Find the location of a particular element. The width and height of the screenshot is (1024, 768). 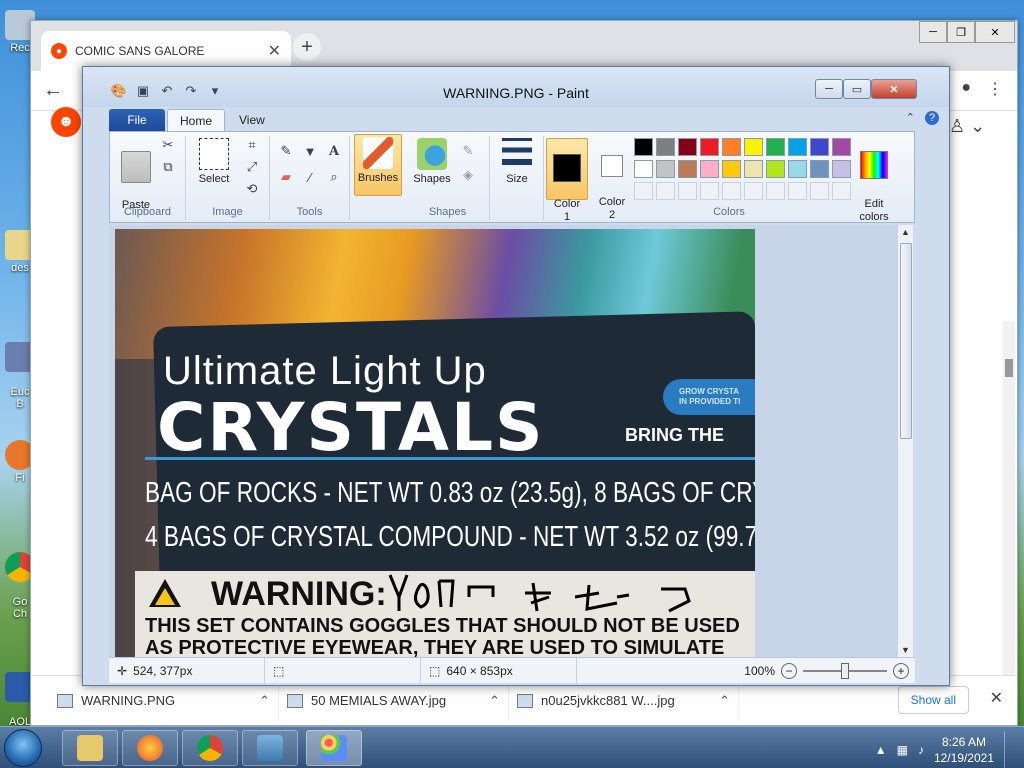

paint-minimize-button: ─ is located at coordinates (829, 89).